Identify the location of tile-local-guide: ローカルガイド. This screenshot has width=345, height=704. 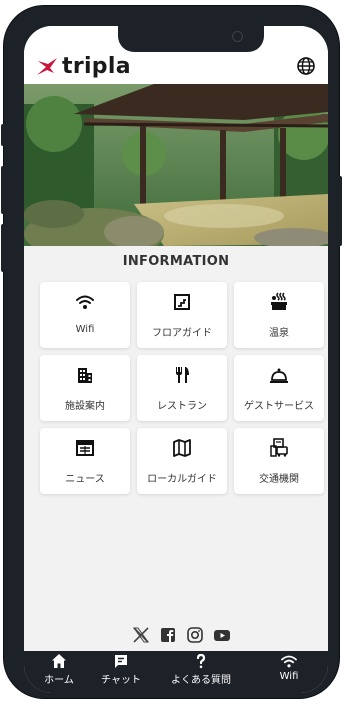
(182, 461).